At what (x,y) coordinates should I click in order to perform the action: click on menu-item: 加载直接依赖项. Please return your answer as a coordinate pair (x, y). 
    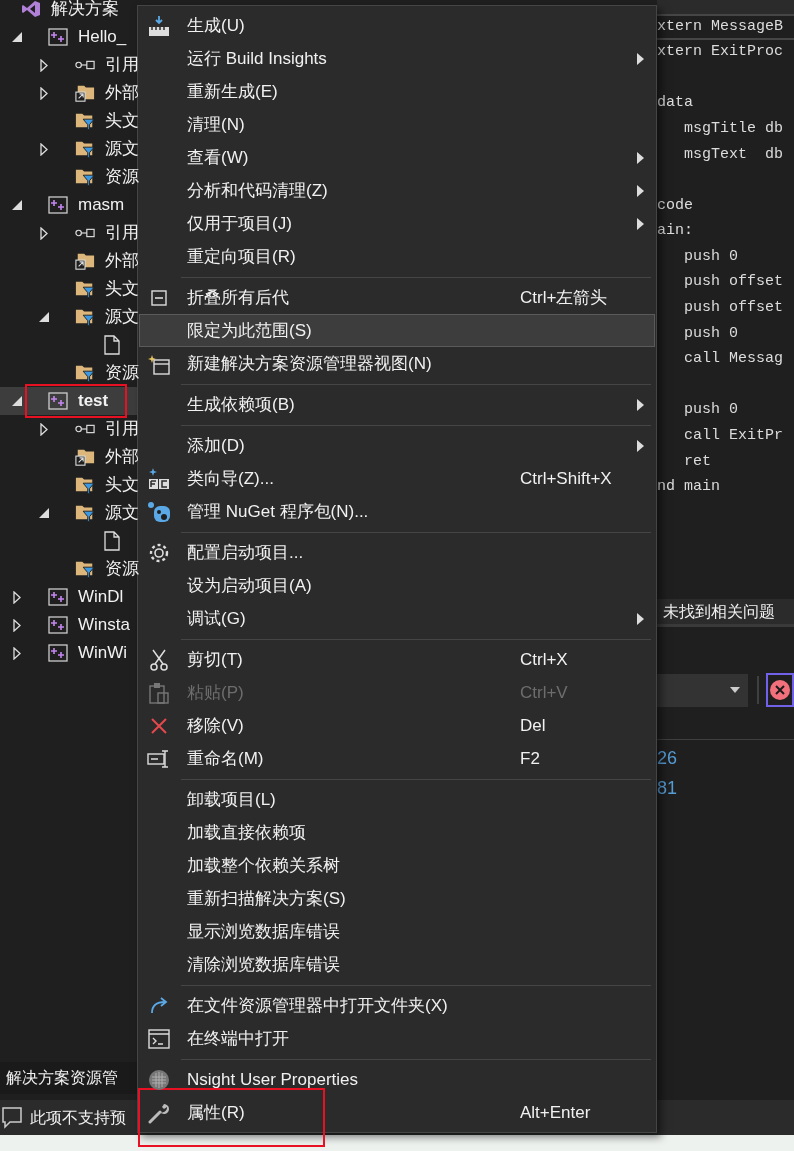
    Looking at the image, I should click on (397, 832).